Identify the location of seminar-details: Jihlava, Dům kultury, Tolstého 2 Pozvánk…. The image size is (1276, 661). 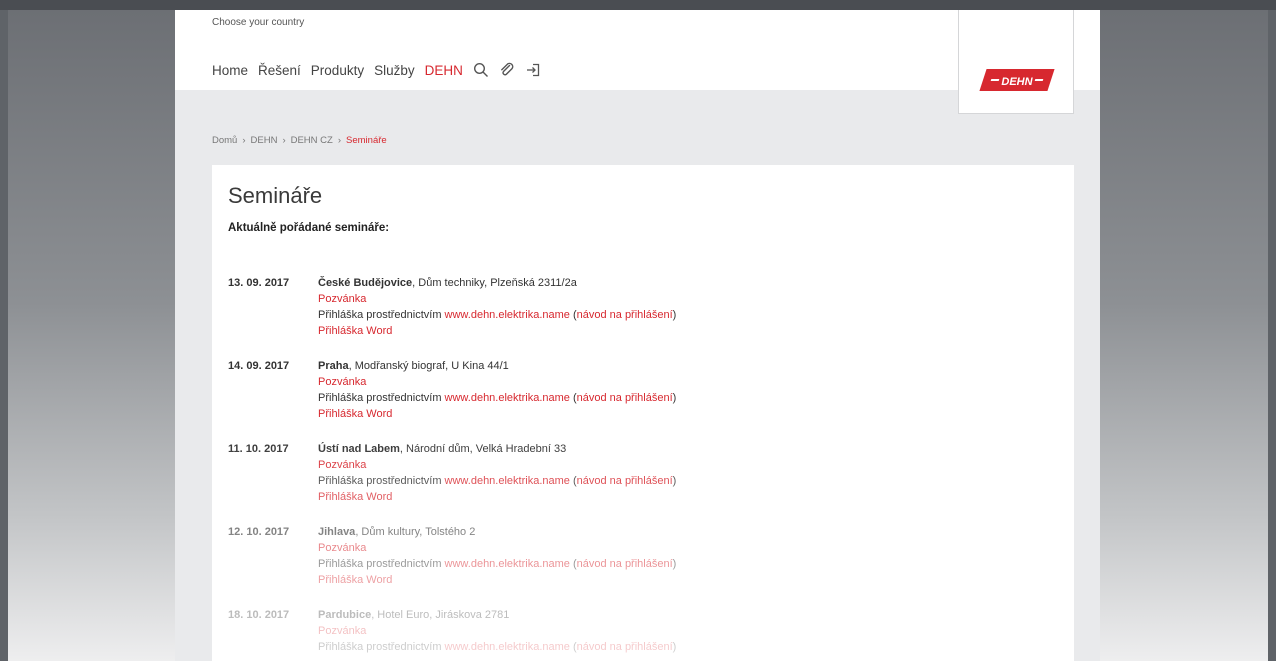
(598, 556).